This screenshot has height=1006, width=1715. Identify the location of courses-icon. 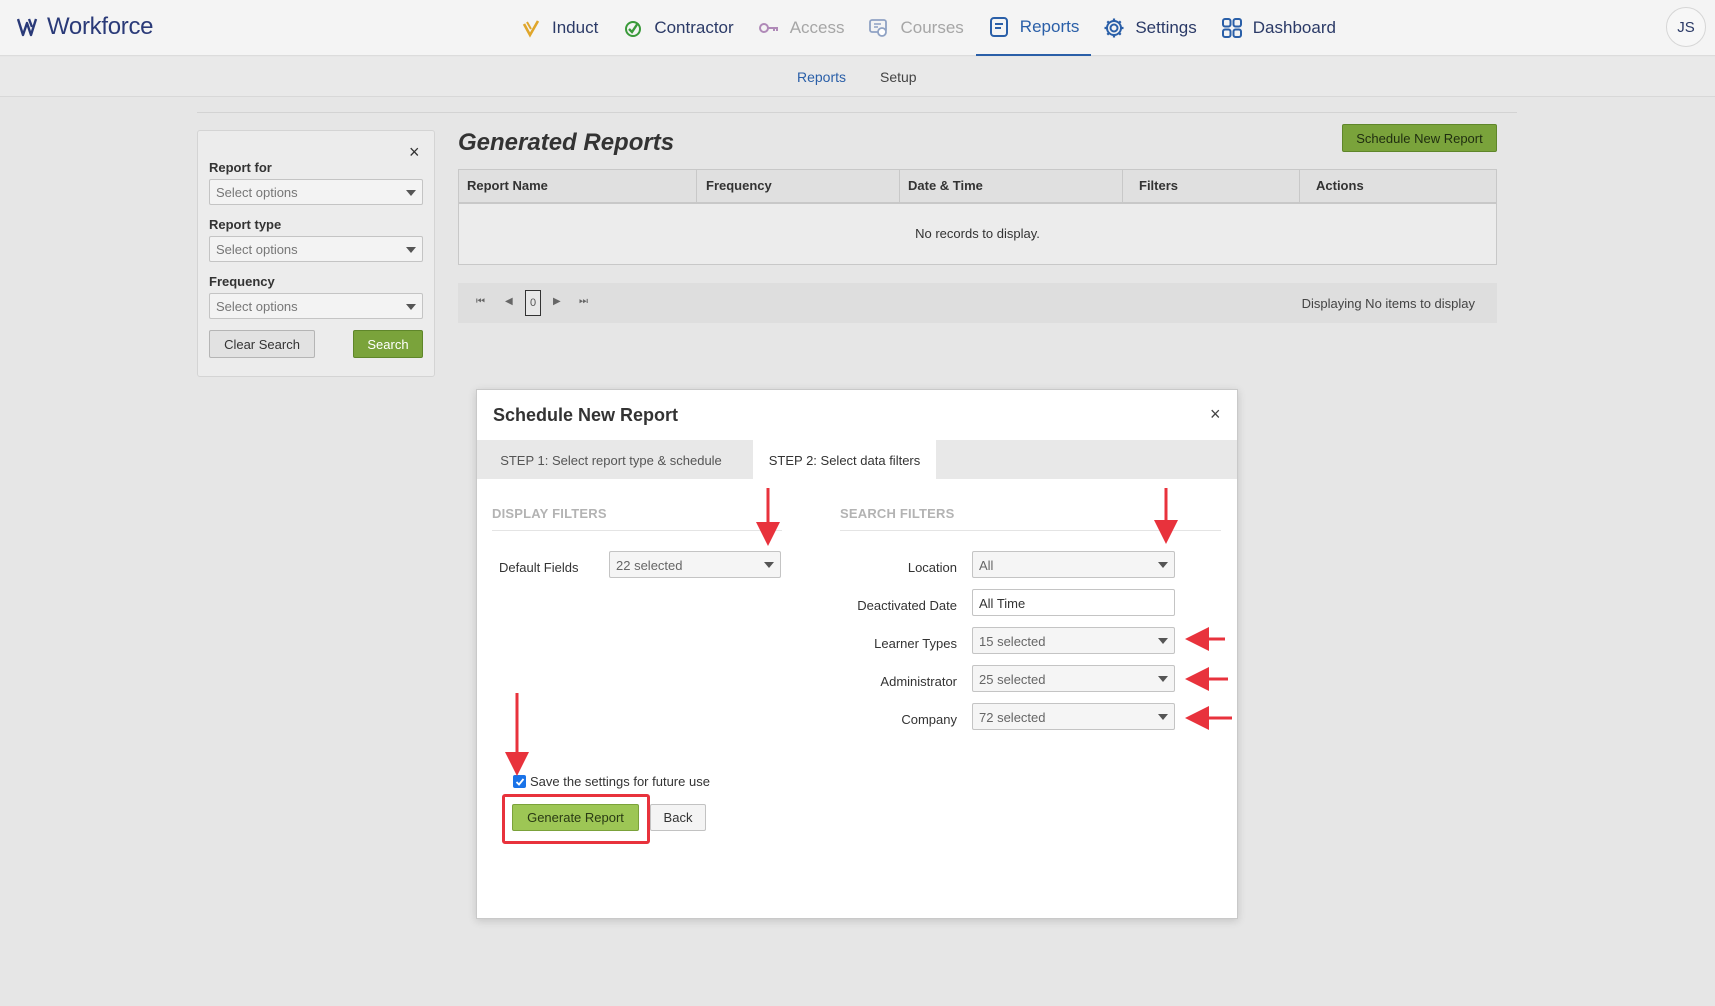
(879, 28).